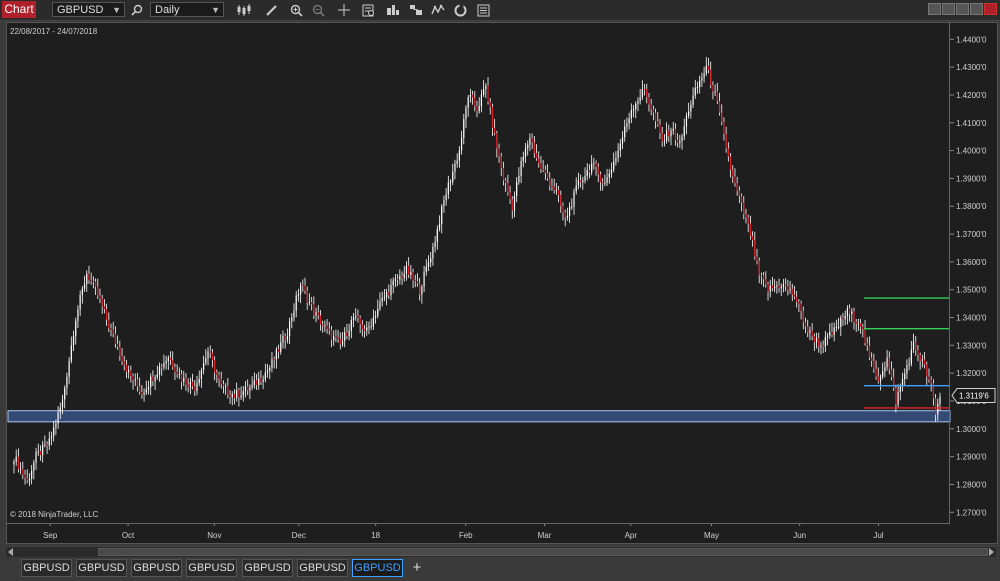 The image size is (1000, 581). Describe the element at coordinates (46, 568) in the screenshot. I see `chart-tab-1: GBPUSD` at that location.